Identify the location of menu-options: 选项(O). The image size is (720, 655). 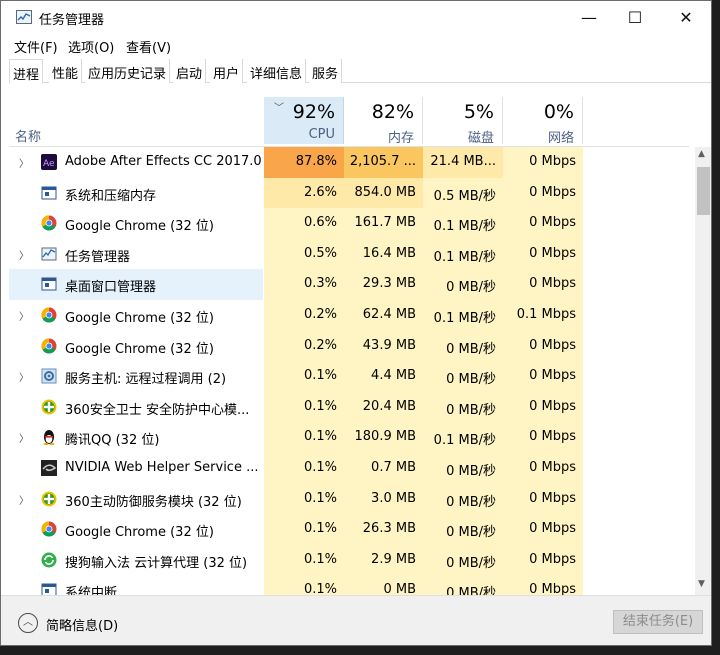
(91, 46).